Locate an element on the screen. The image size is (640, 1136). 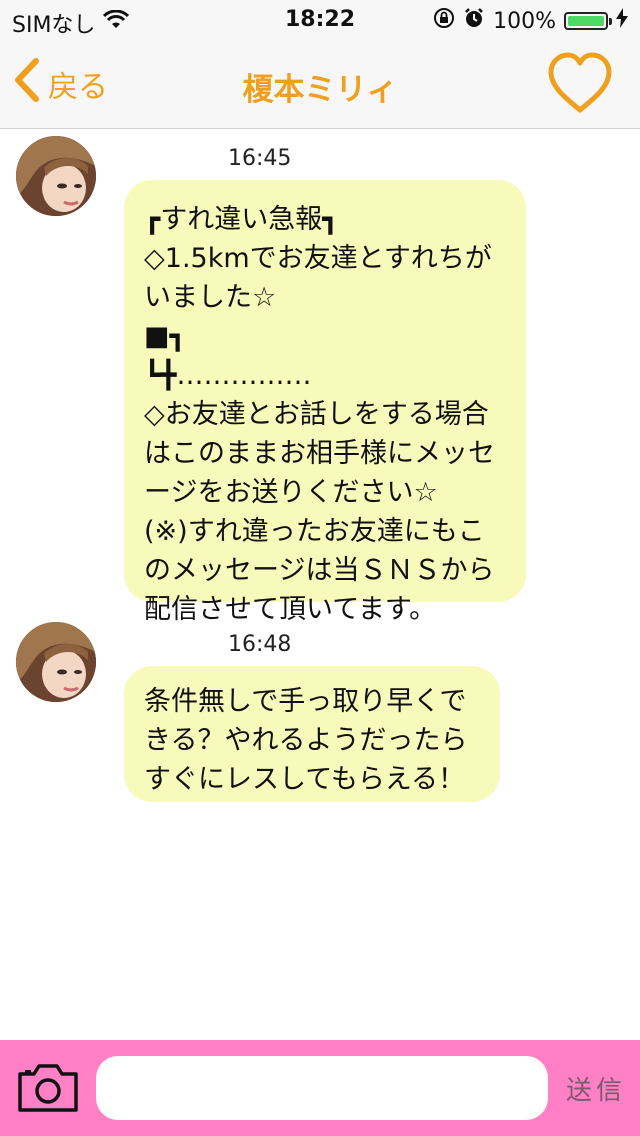
status-bar: SIMなし 18:22 100% is located at coordinates (320, 20).